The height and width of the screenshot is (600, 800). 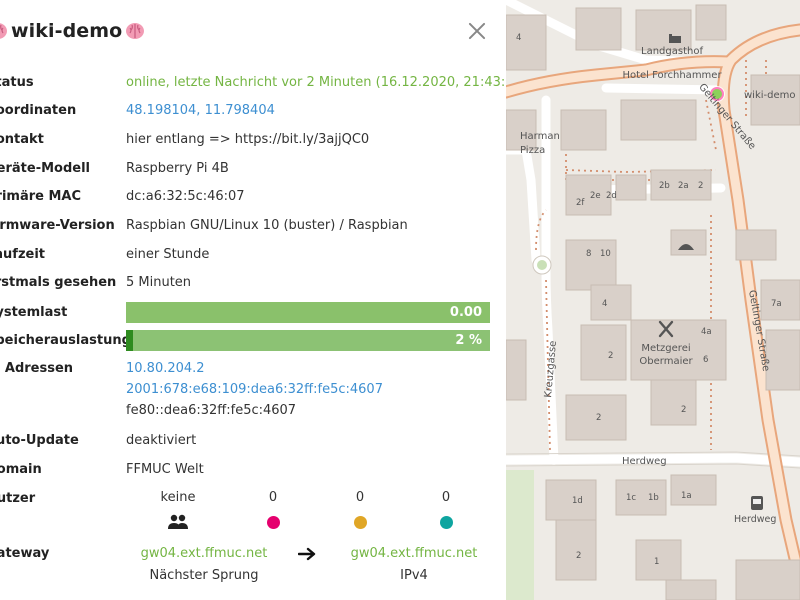 What do you see at coordinates (672, 51) in the screenshot?
I see `map-label: Landgasthof` at bounding box center [672, 51].